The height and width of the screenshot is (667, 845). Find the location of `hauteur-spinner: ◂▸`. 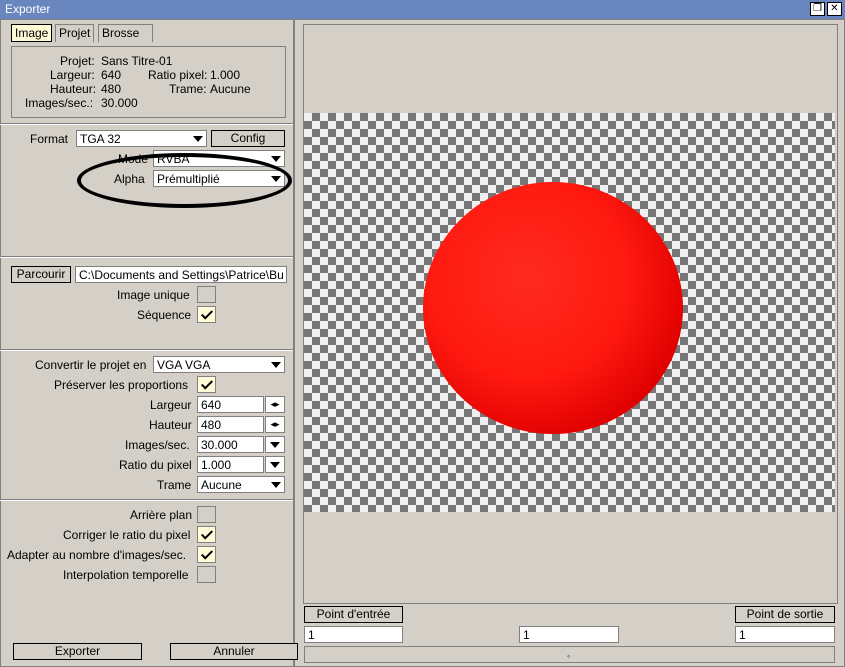

hauteur-spinner: ◂▸ is located at coordinates (275, 424).